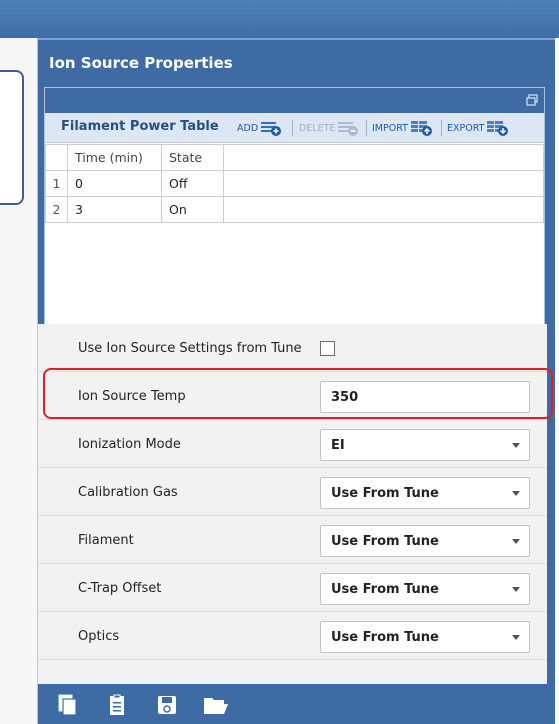  What do you see at coordinates (129, 444) in the screenshot?
I see `ionization-mode-label: Ionization Mode` at bounding box center [129, 444].